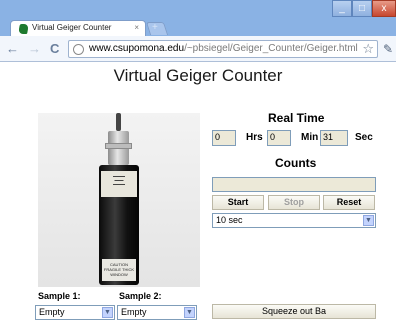  What do you see at coordinates (349, 202) in the screenshot?
I see `reset-button: Reset` at bounding box center [349, 202].